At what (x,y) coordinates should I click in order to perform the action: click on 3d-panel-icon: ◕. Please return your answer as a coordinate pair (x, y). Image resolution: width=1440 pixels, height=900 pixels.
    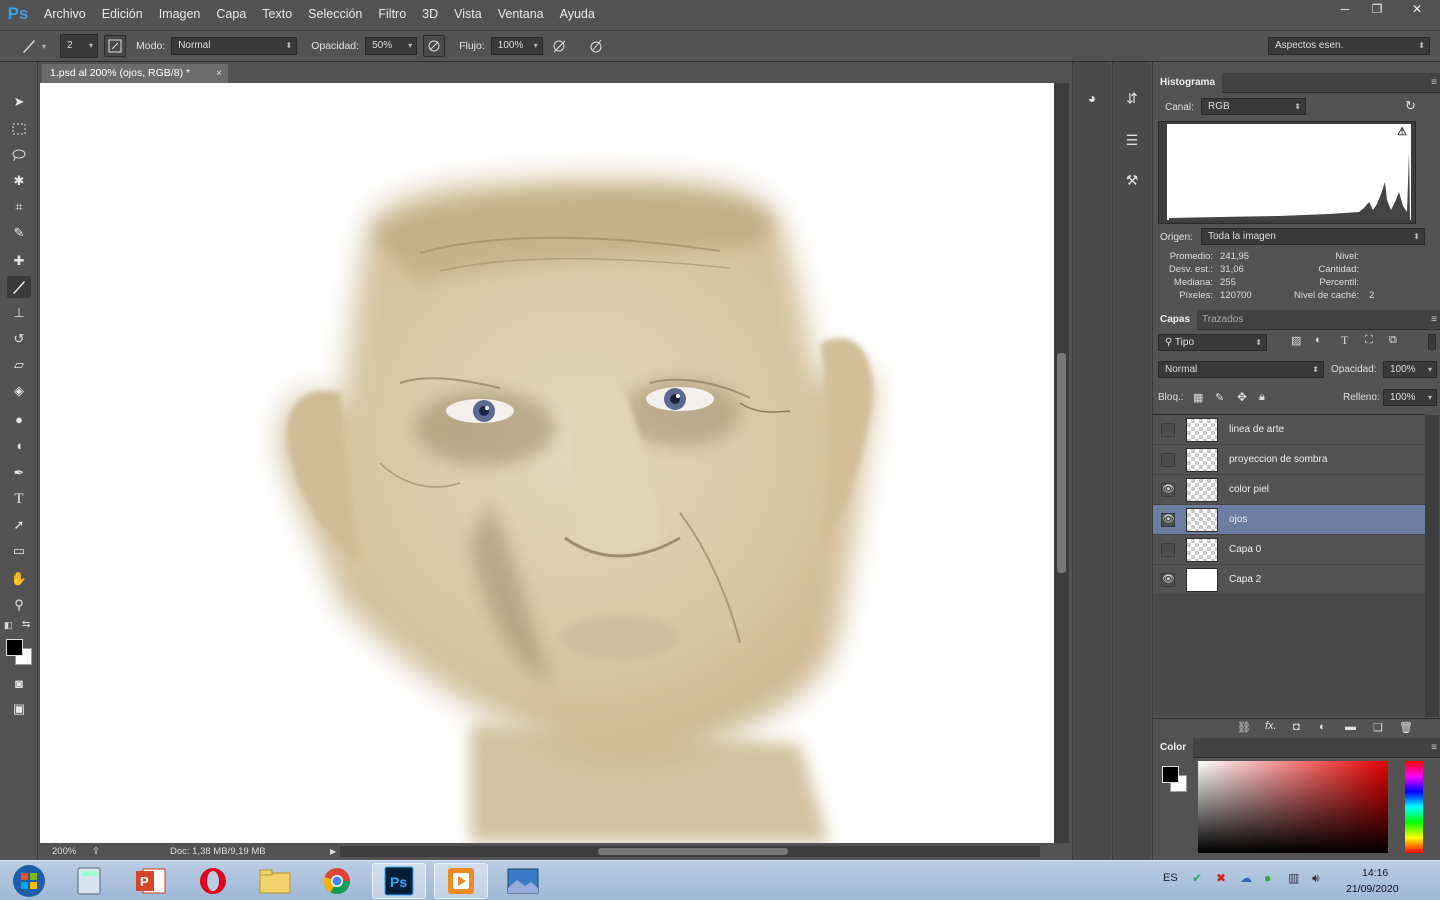
    Looking at the image, I should click on (1092, 98).